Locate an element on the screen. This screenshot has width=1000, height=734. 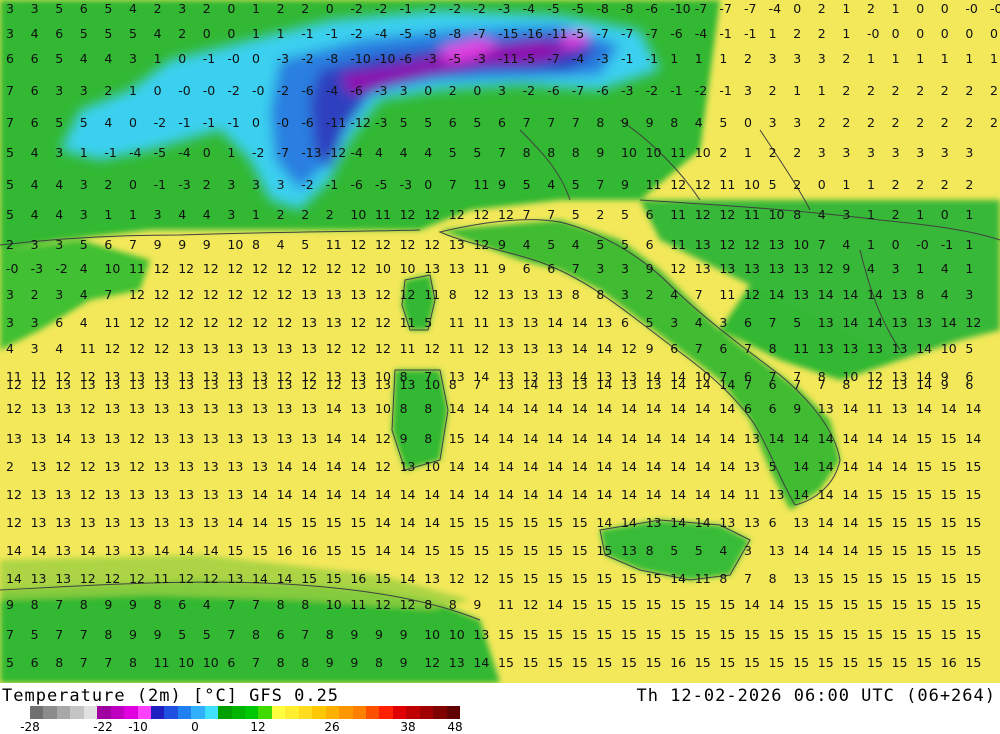
temperature-value: -7 is located at coordinates (578, 90).